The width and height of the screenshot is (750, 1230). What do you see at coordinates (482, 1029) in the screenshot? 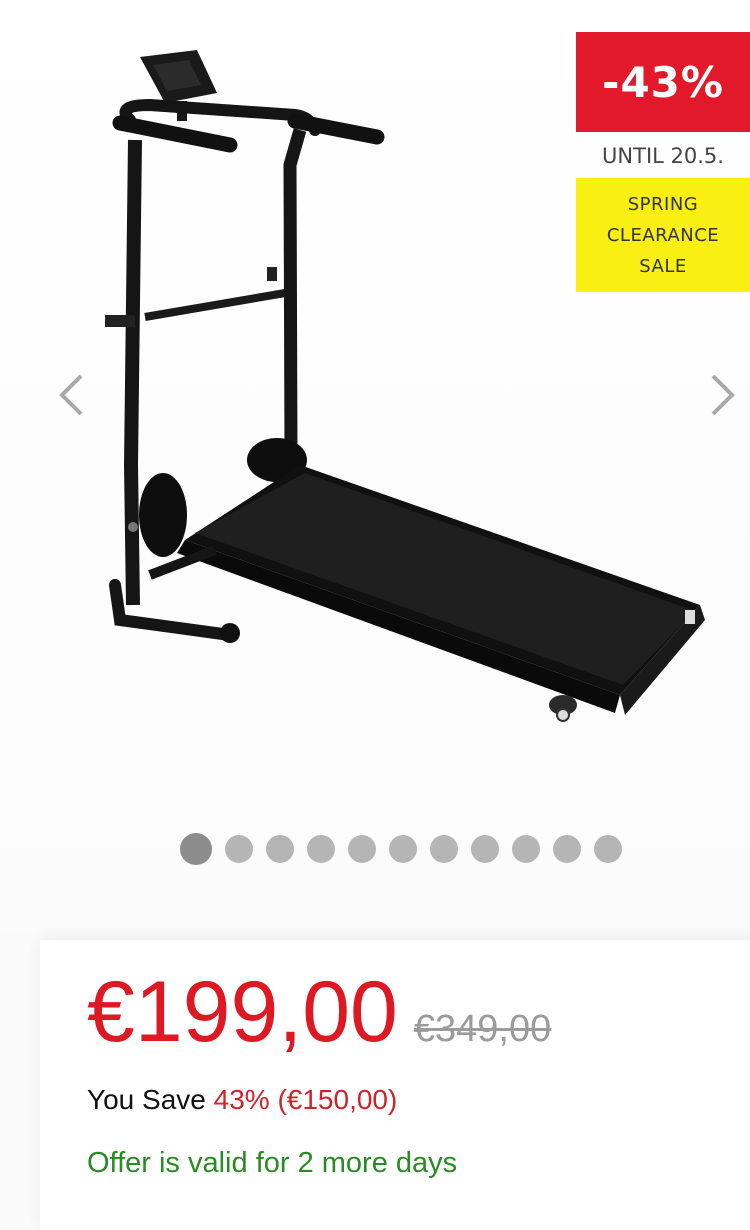
I see `original-price: €349,00` at bounding box center [482, 1029].